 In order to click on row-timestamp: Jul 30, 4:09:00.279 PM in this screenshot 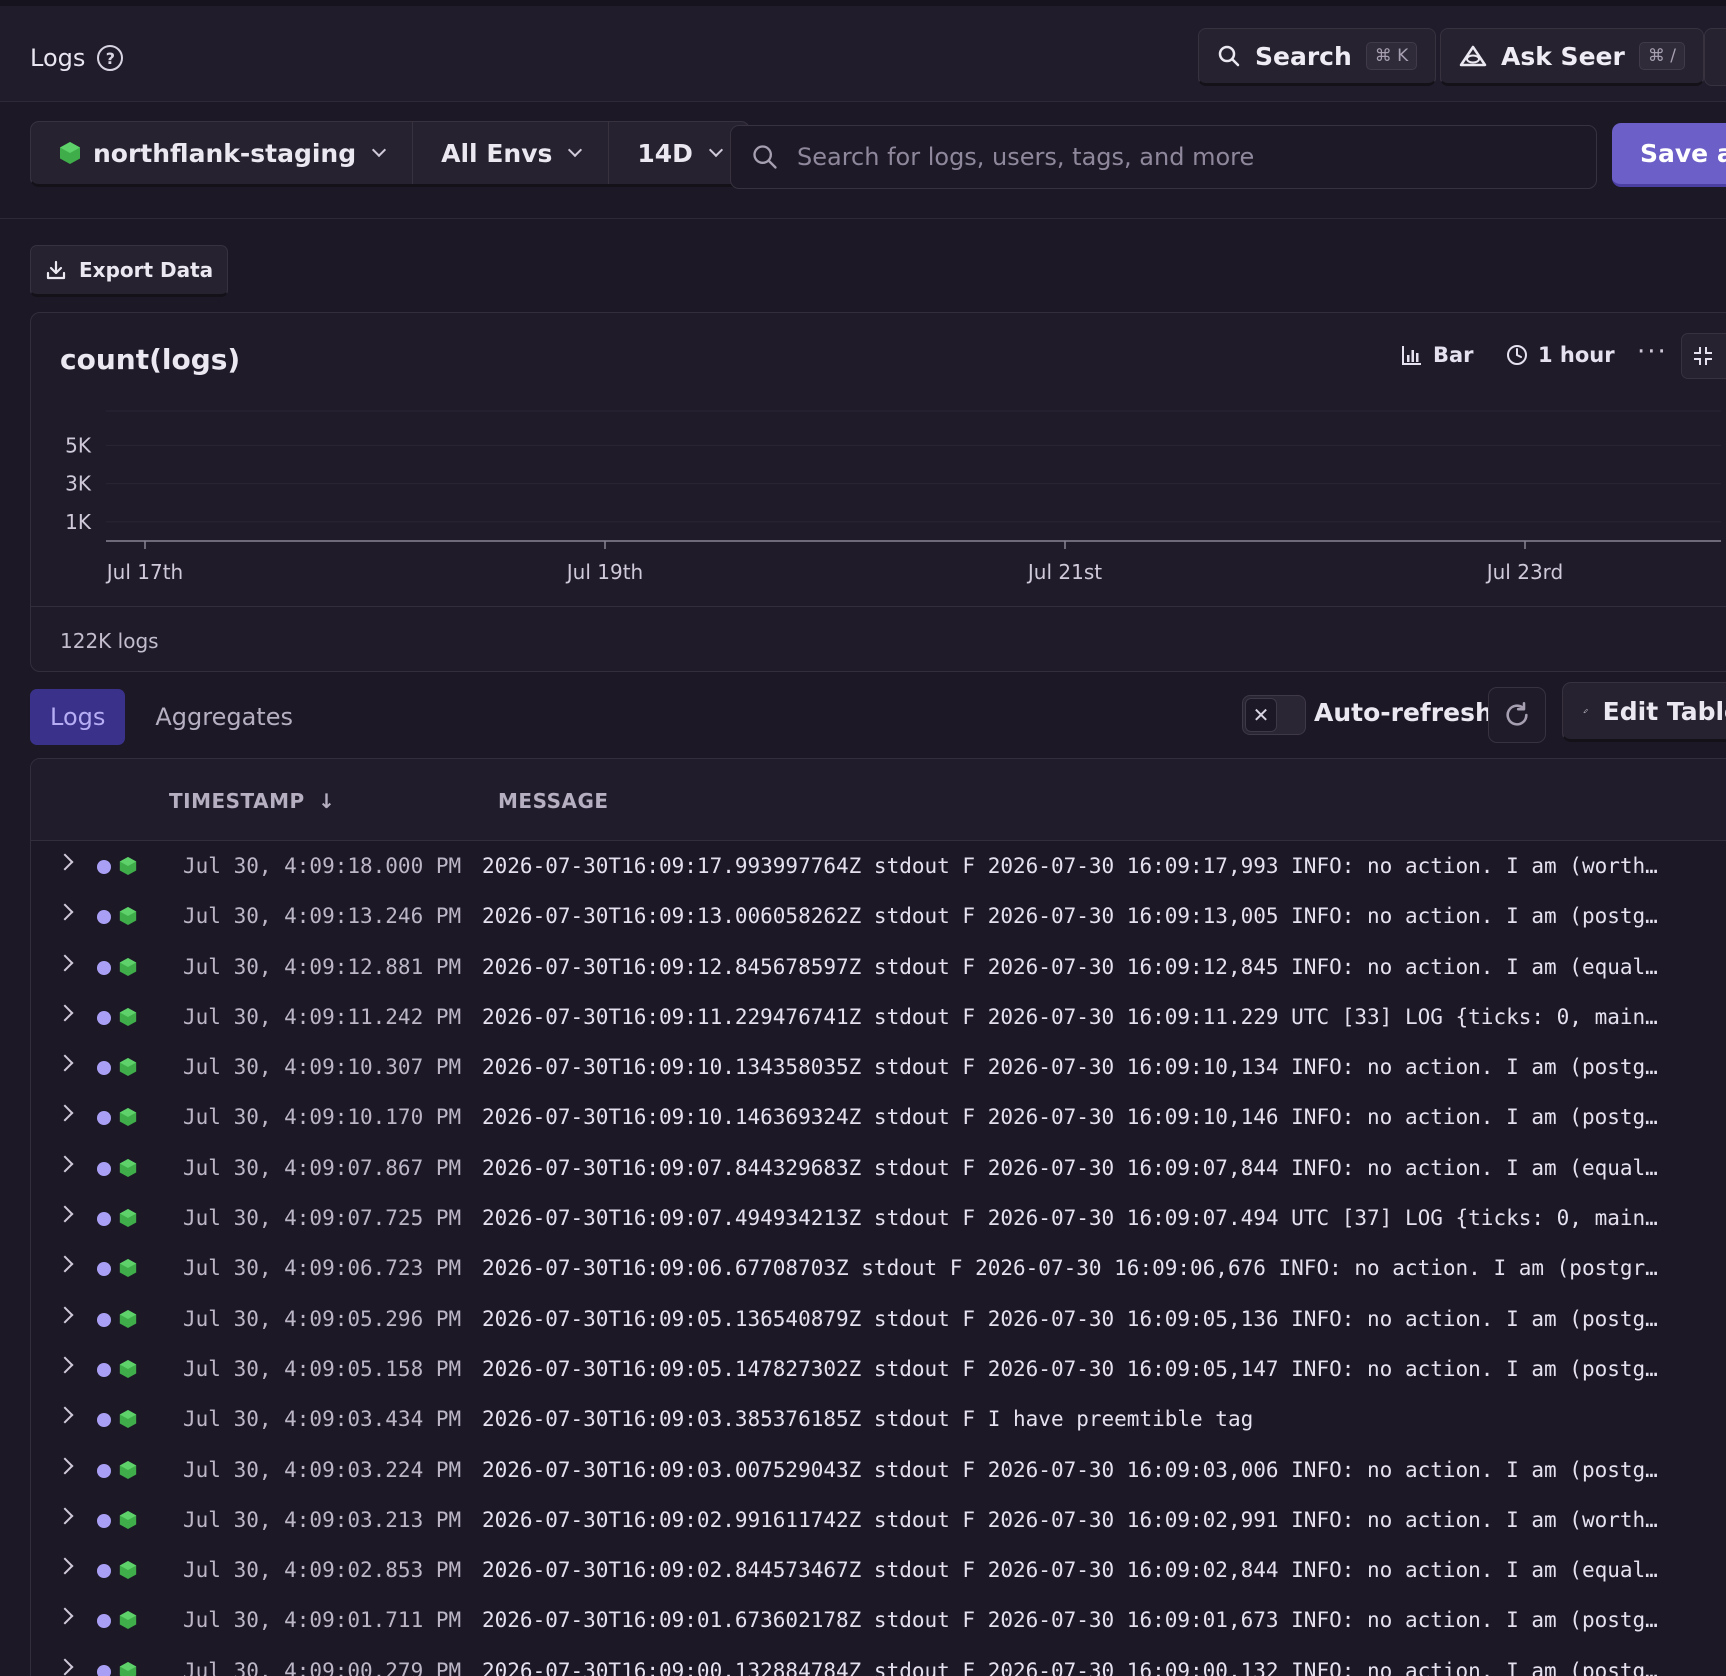, I will do `click(322, 1667)`.